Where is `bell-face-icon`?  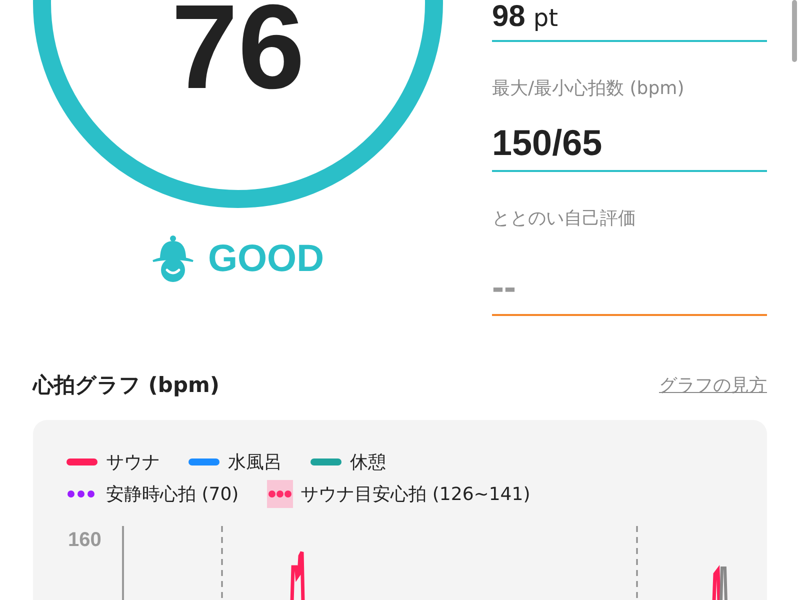 bell-face-icon is located at coordinates (173, 259).